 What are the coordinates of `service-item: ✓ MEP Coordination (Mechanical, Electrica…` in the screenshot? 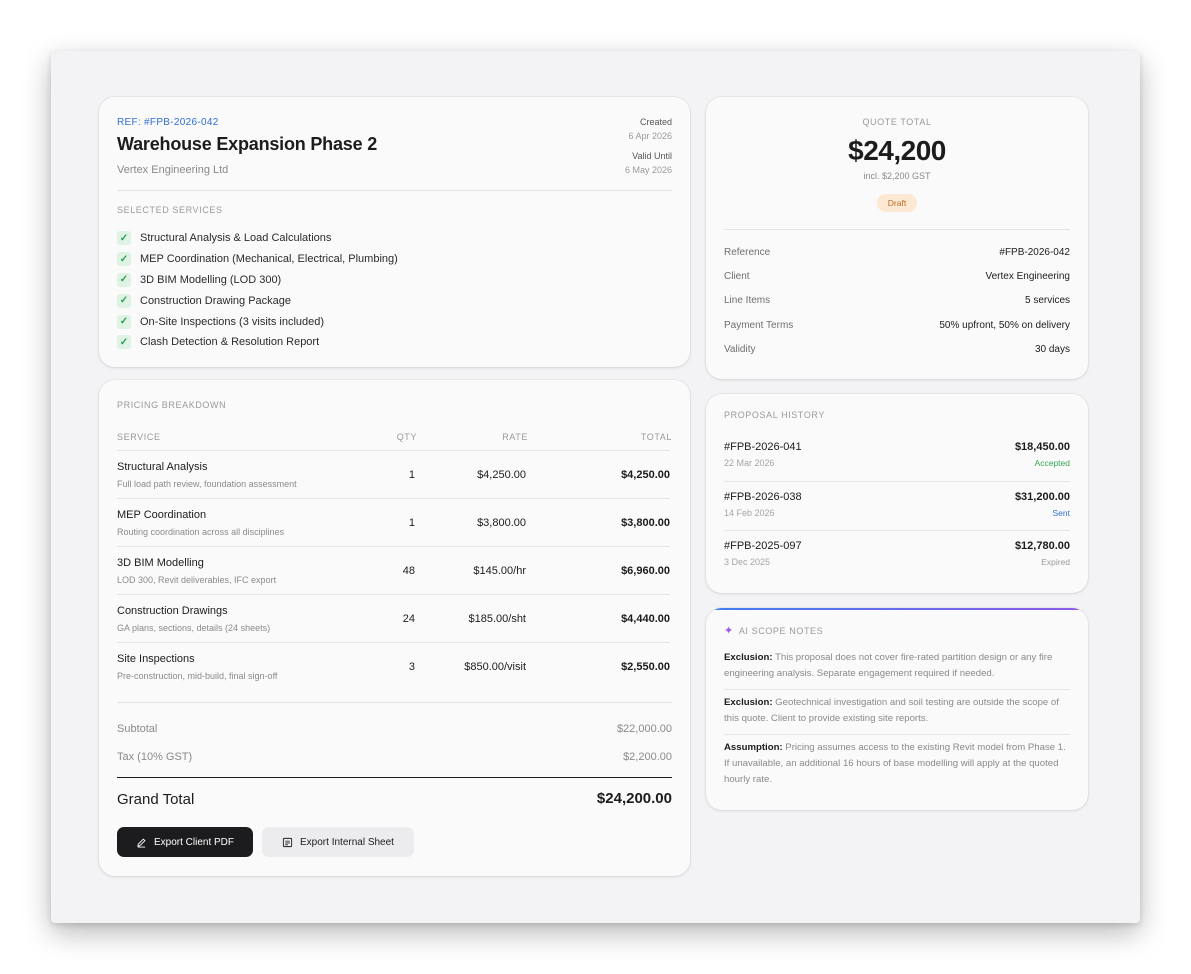 It's located at (257, 259).